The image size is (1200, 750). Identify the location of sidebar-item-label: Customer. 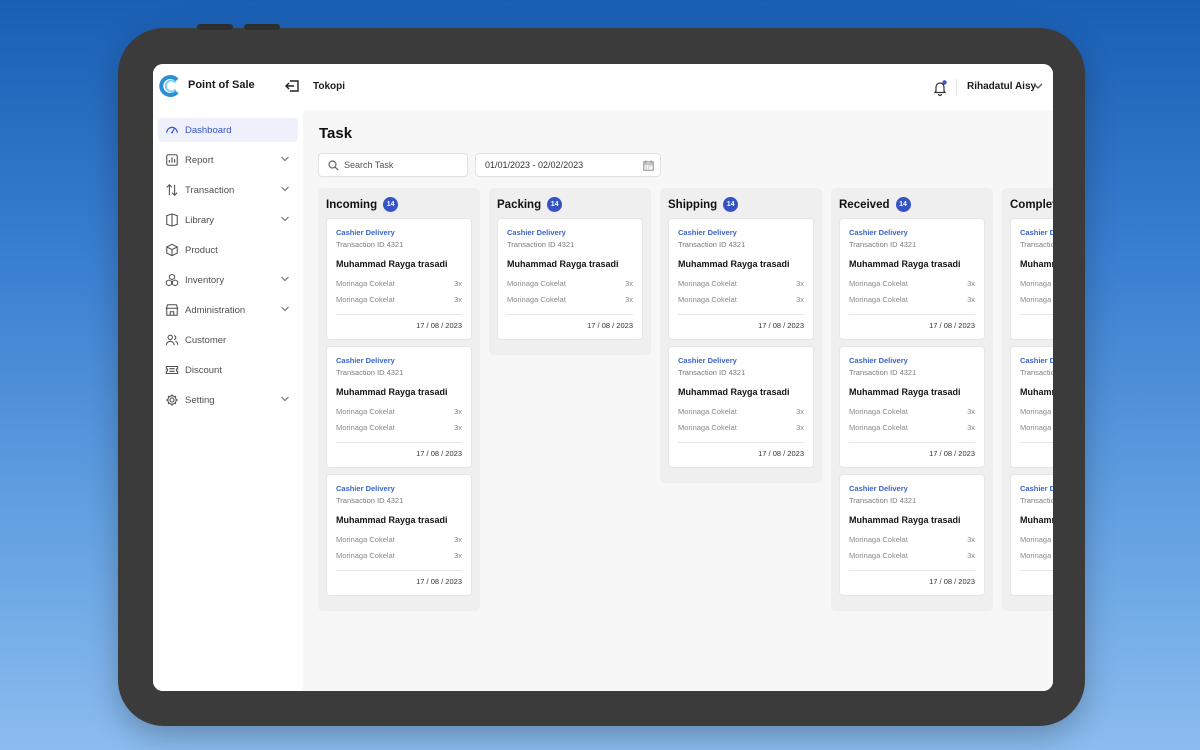
(206, 340).